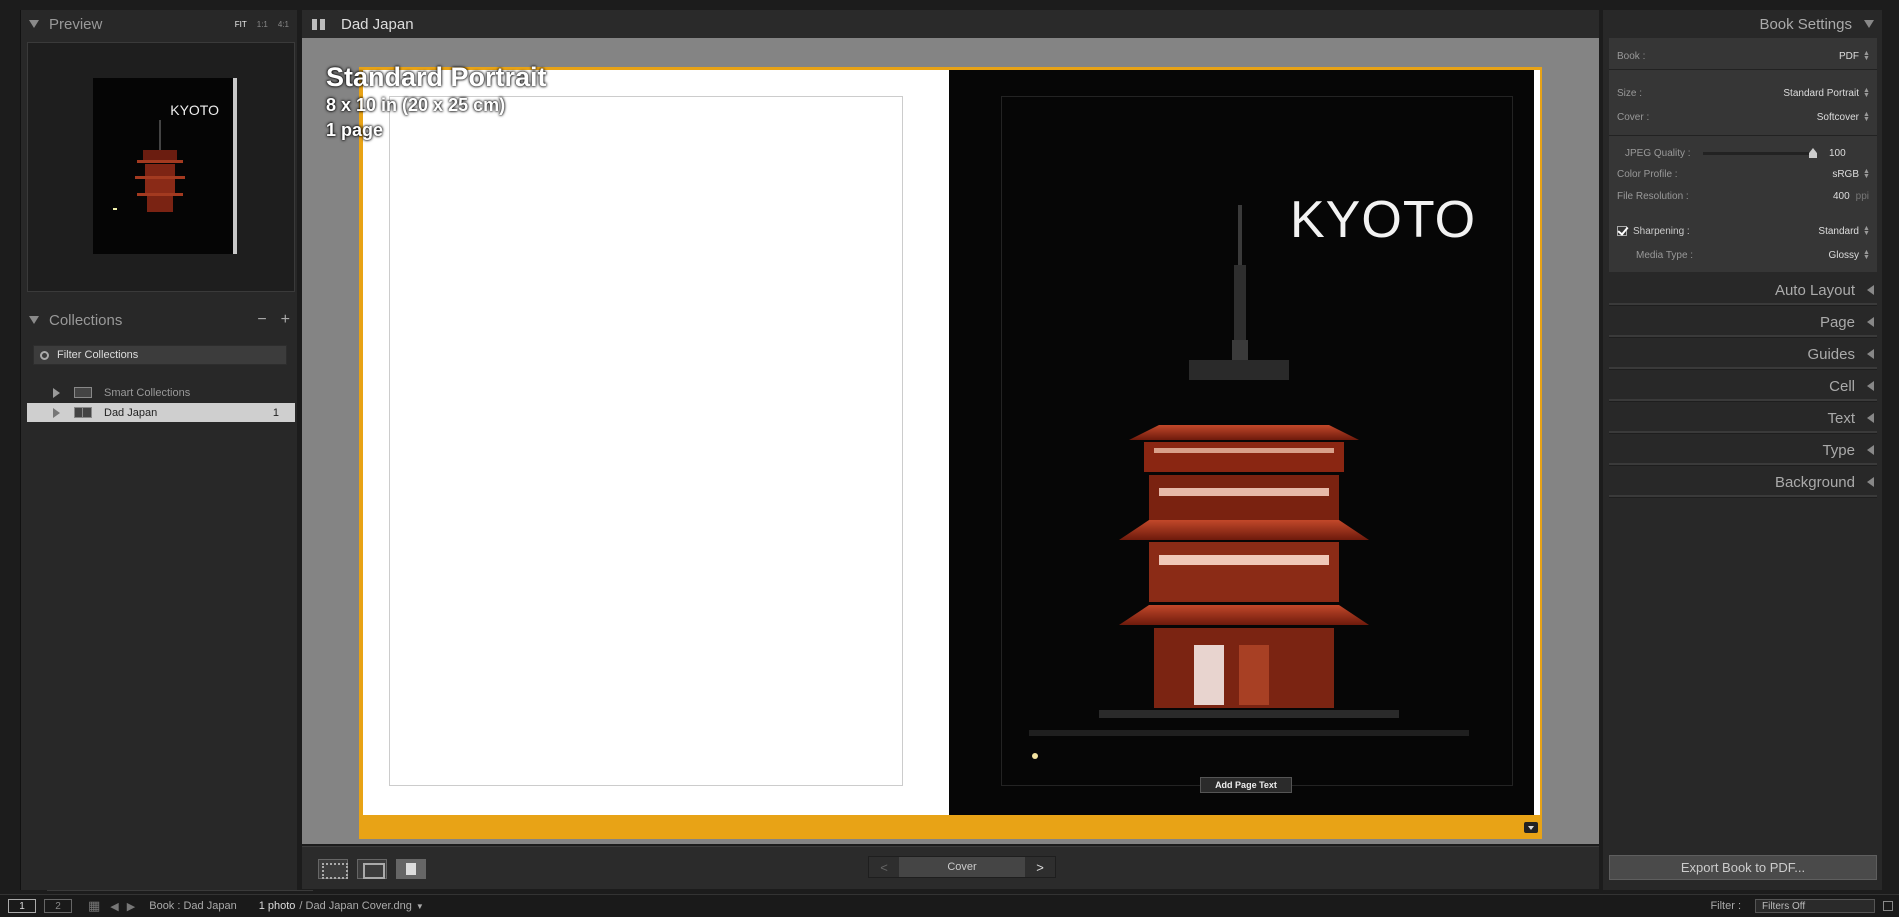 The height and width of the screenshot is (917, 1899). Describe the element at coordinates (1742, 24) in the screenshot. I see `book-settings-header: Book Settings` at that location.